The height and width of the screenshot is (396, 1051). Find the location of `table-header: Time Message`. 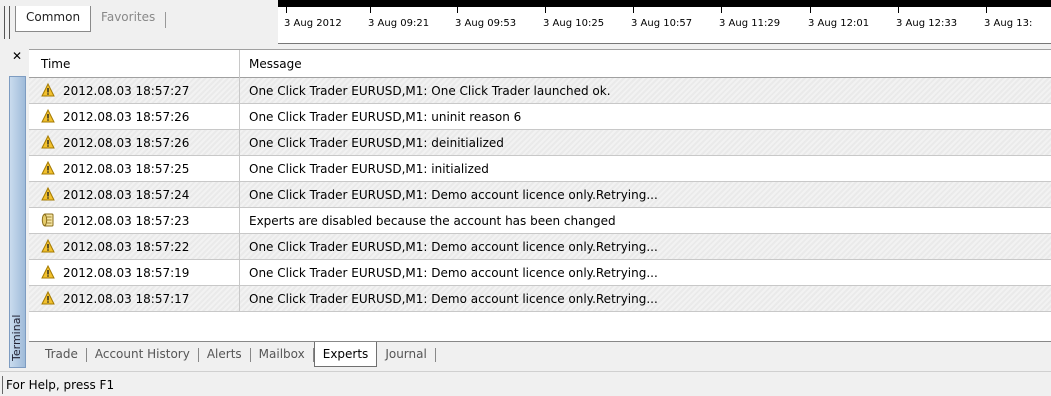

table-header: Time Message is located at coordinates (540, 64).